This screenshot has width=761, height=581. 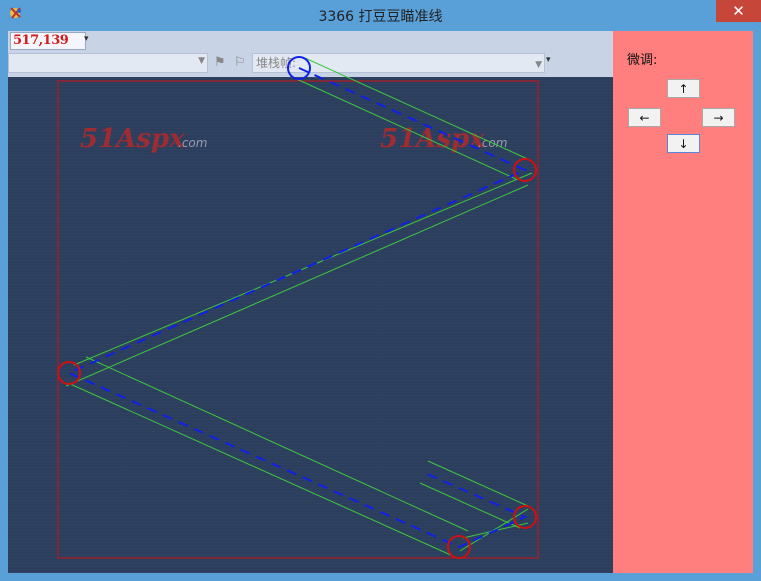 I want to click on bounce-marker, so click(x=69, y=373).